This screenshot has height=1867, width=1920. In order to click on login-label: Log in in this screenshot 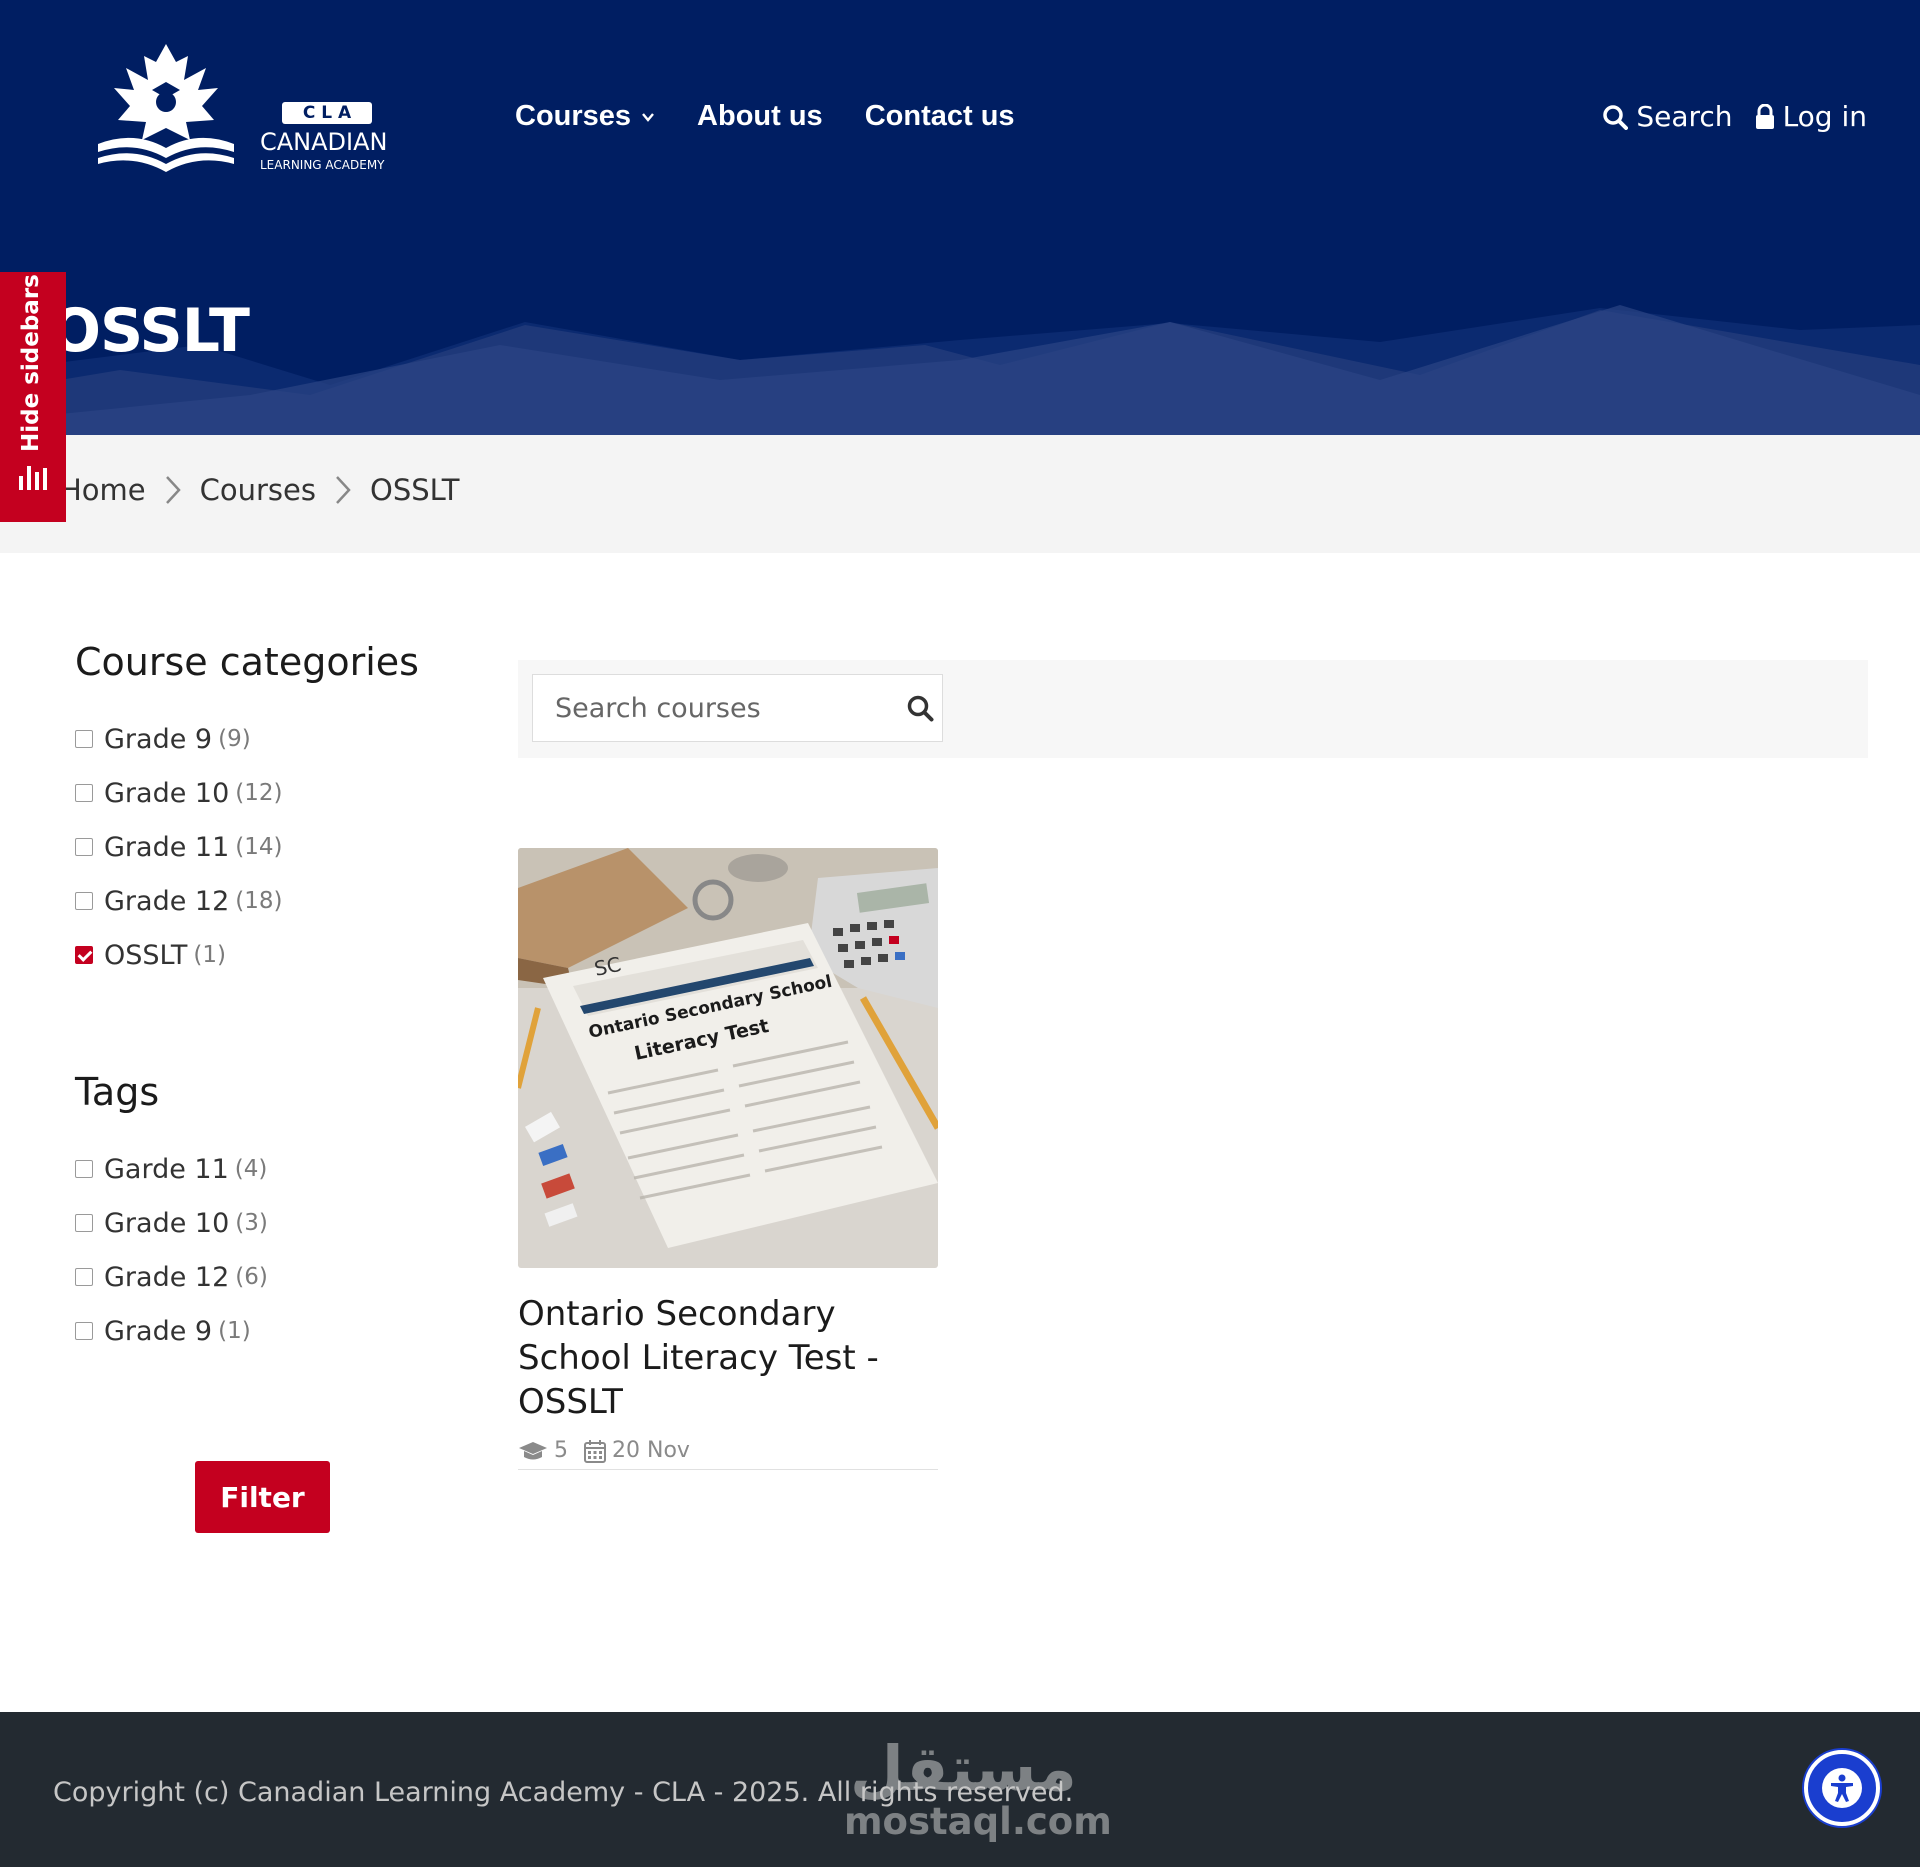, I will do `click(1824, 116)`.